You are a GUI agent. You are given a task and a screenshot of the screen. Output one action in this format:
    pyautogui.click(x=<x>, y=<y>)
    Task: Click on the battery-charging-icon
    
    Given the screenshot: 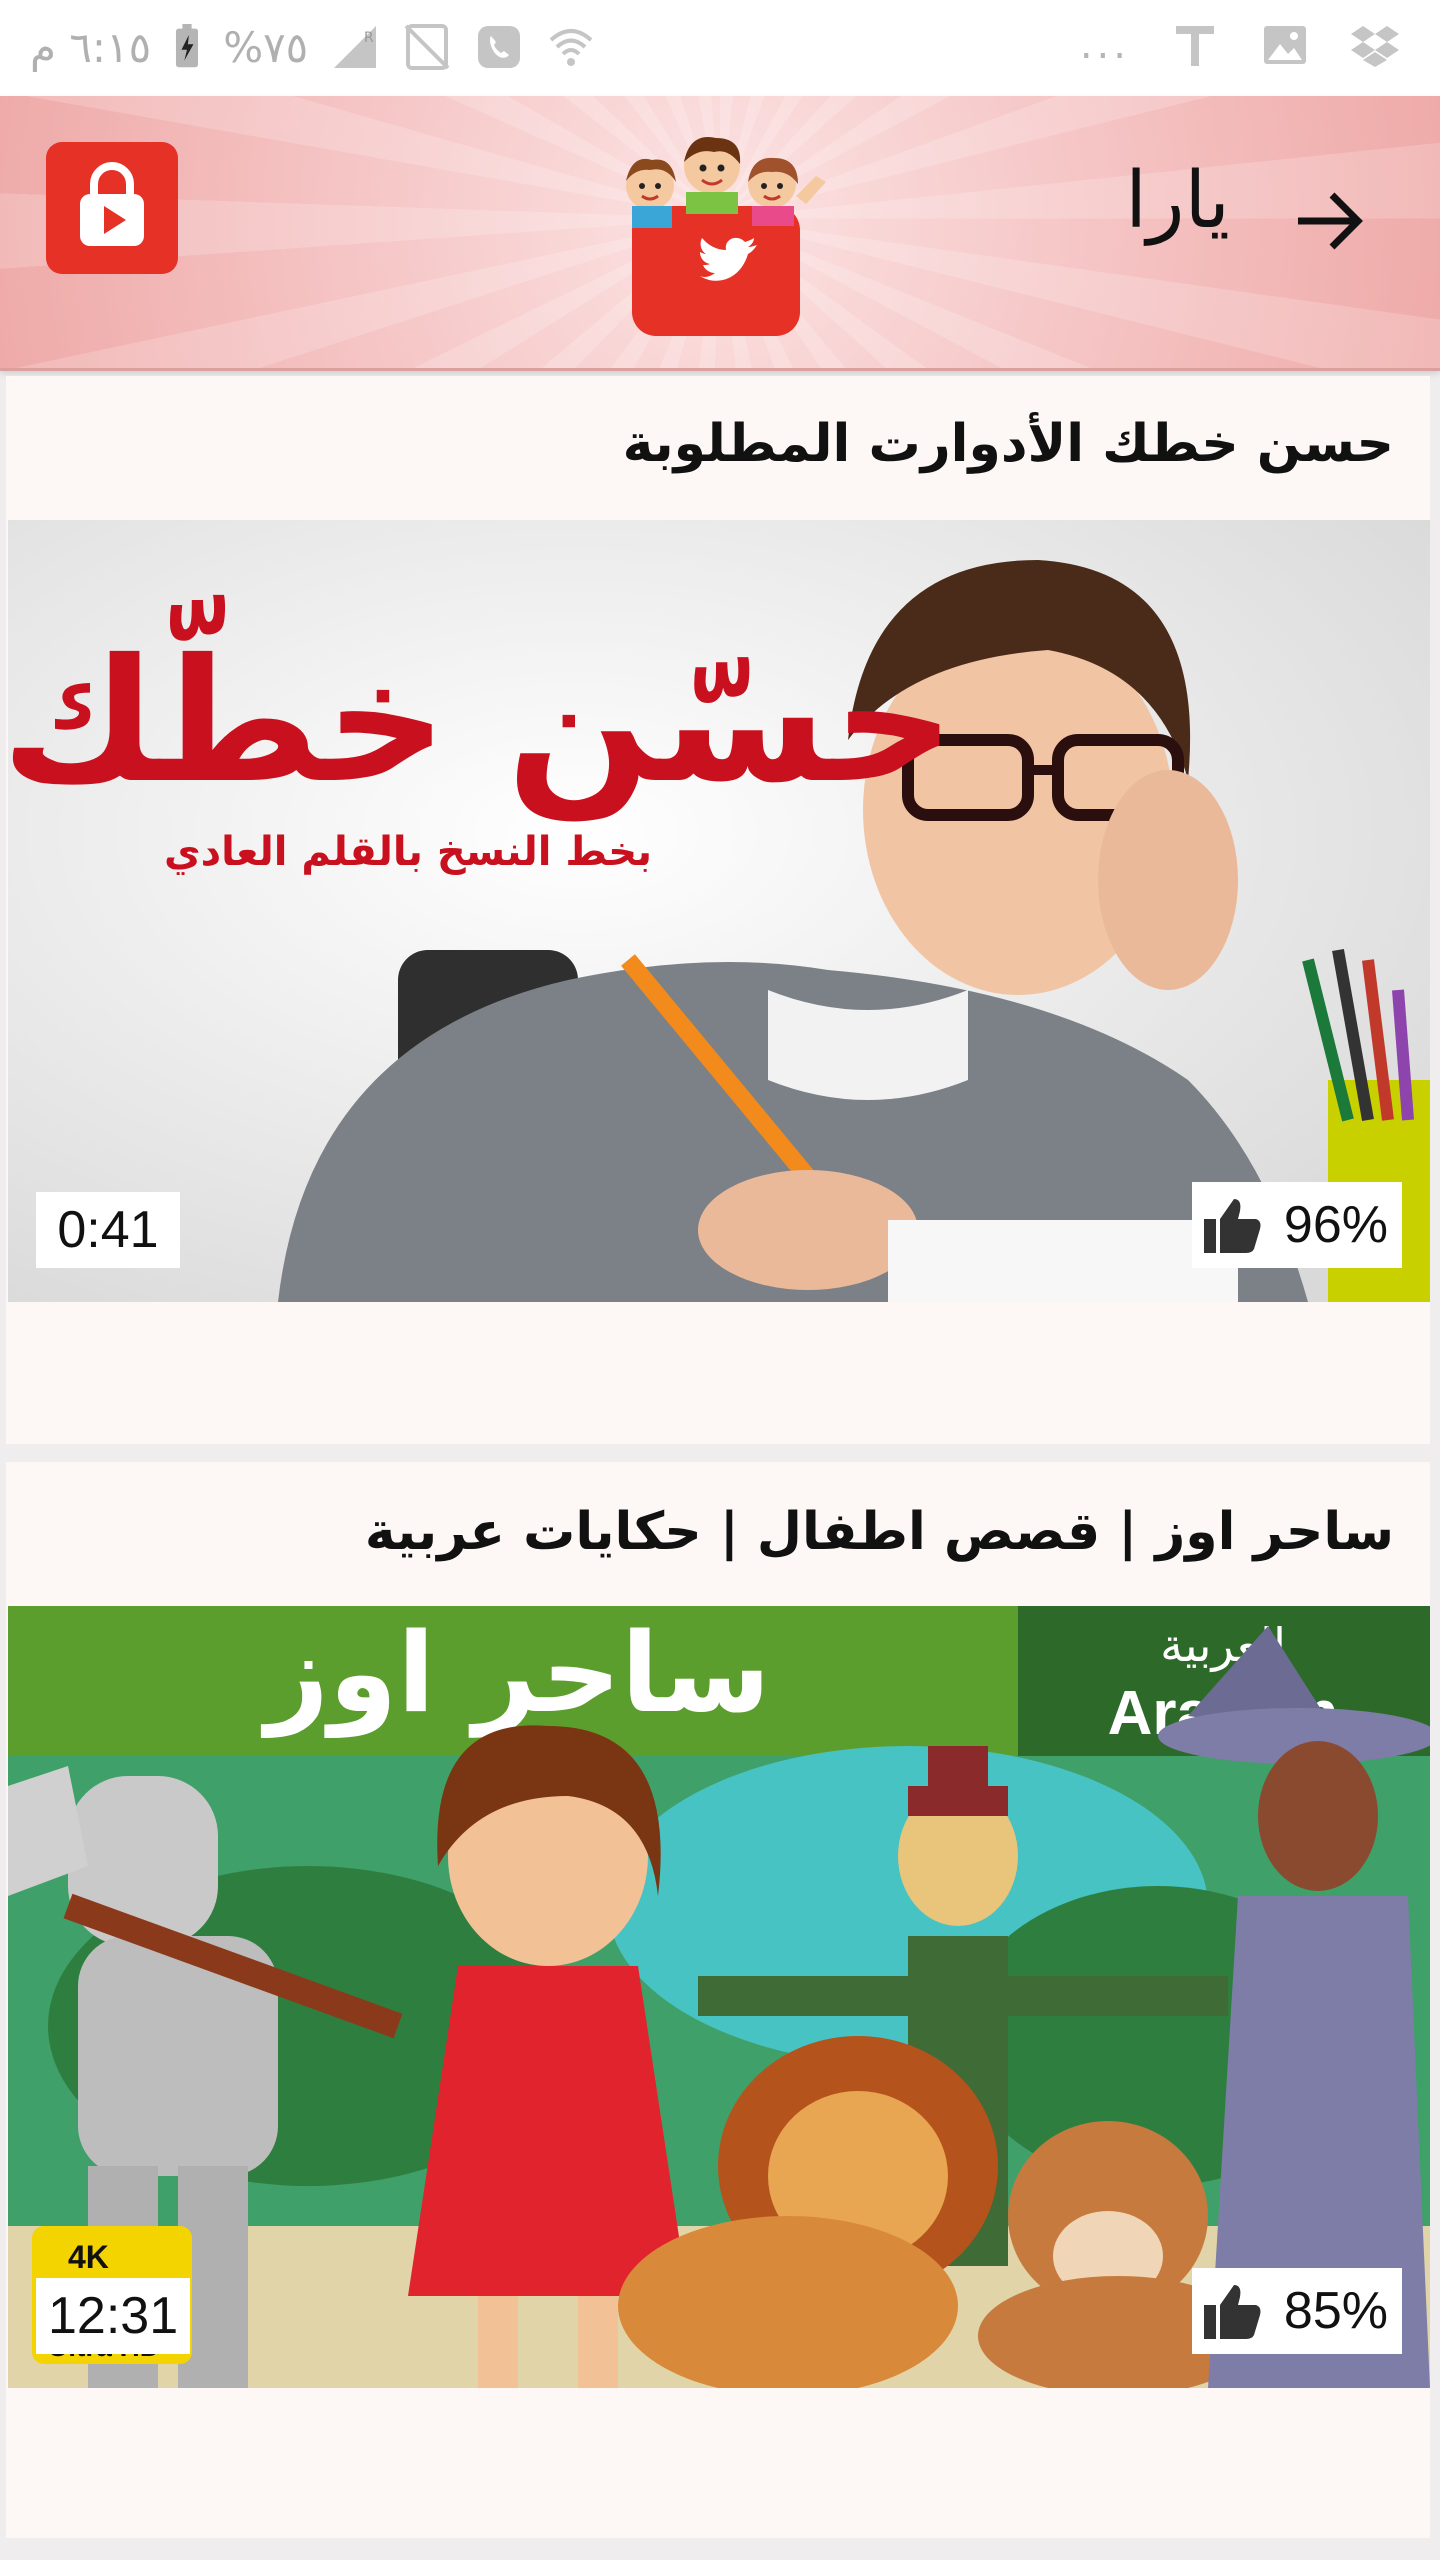 What is the action you would take?
    pyautogui.click(x=187, y=46)
    